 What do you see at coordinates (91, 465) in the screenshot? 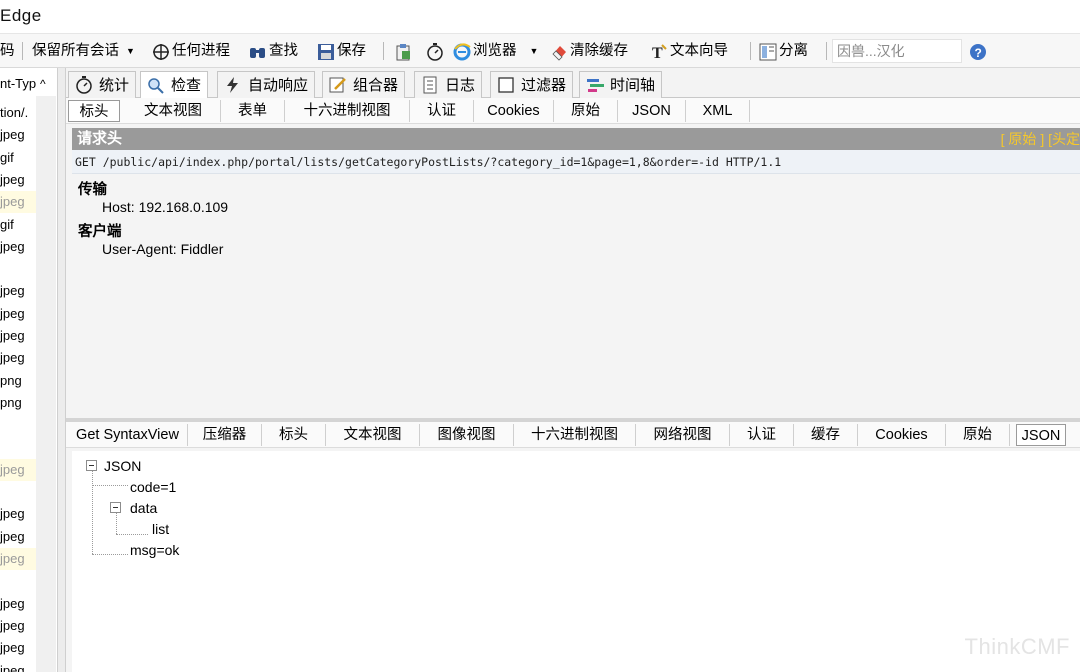
I see `collapse-json-toggle-icon` at bounding box center [91, 465].